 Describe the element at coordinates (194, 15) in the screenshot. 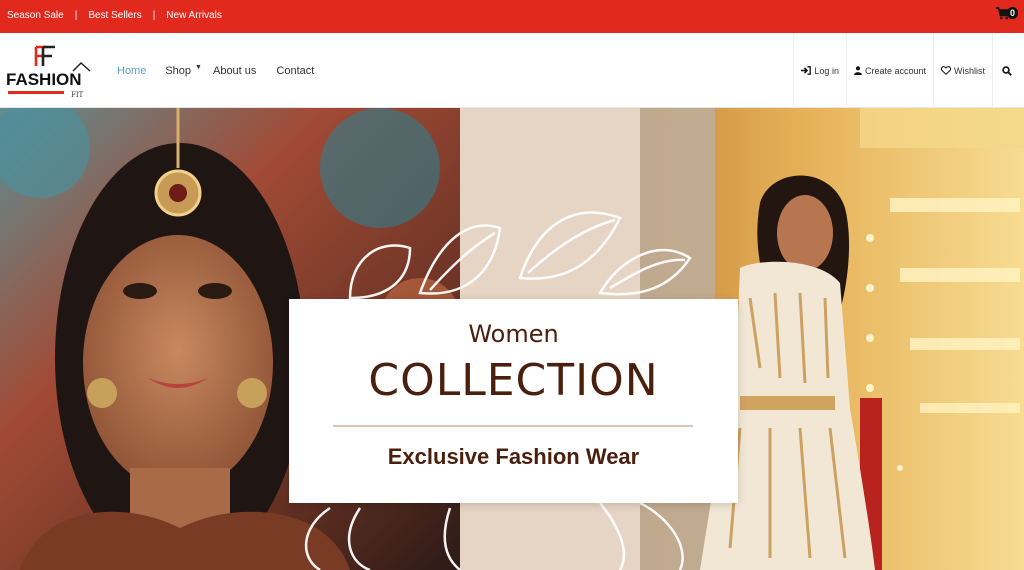

I see `new-arrivals-link: New Arrivals` at that location.